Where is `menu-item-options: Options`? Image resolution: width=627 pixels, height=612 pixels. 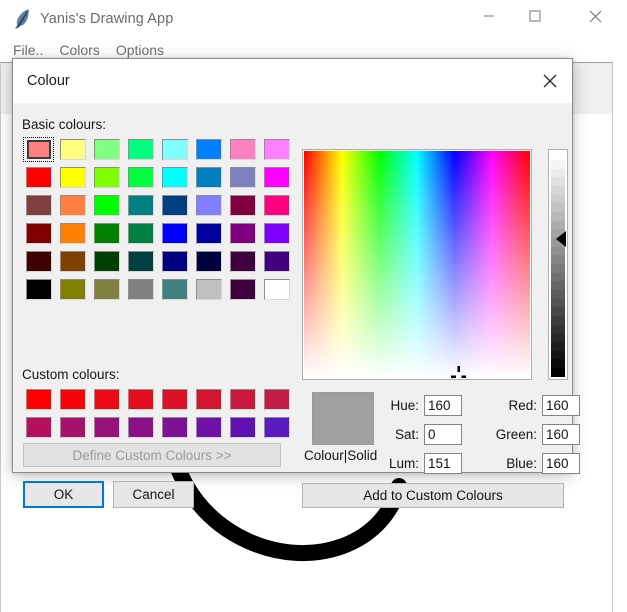 menu-item-options: Options is located at coordinates (140, 50).